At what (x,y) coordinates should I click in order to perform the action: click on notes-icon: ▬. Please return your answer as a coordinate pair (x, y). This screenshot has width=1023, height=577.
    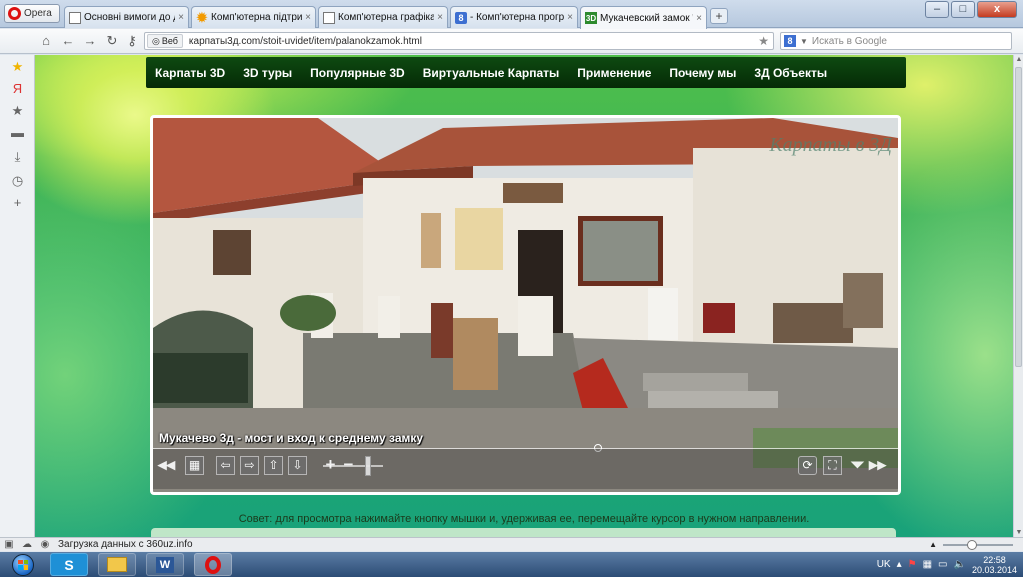
    Looking at the image, I should click on (17, 132).